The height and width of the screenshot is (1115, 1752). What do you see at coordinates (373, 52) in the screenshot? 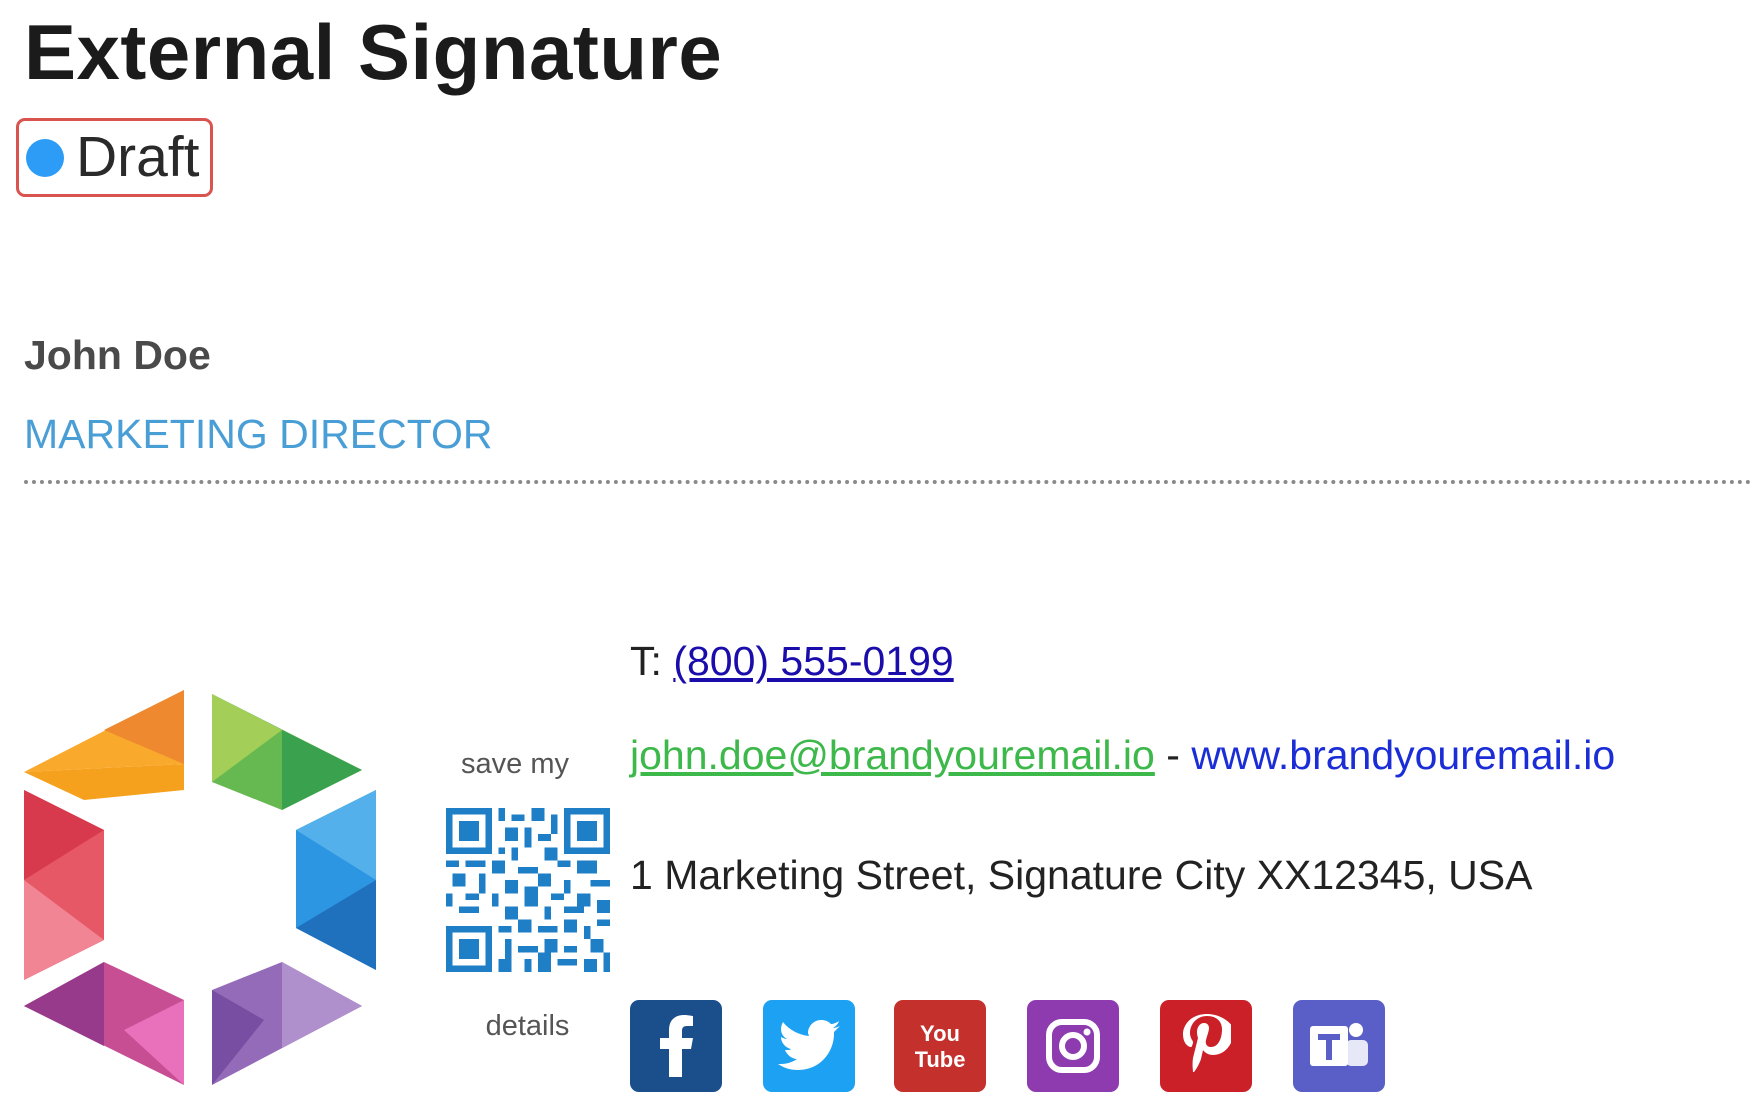
I see `page-title: External Signature` at bounding box center [373, 52].